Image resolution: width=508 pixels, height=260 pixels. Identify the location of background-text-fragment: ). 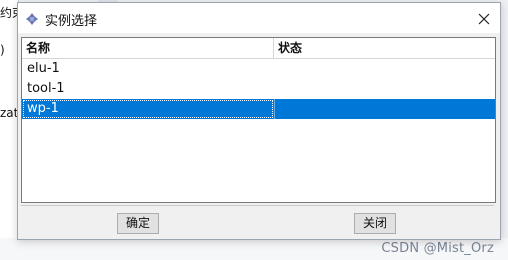
(2, 50).